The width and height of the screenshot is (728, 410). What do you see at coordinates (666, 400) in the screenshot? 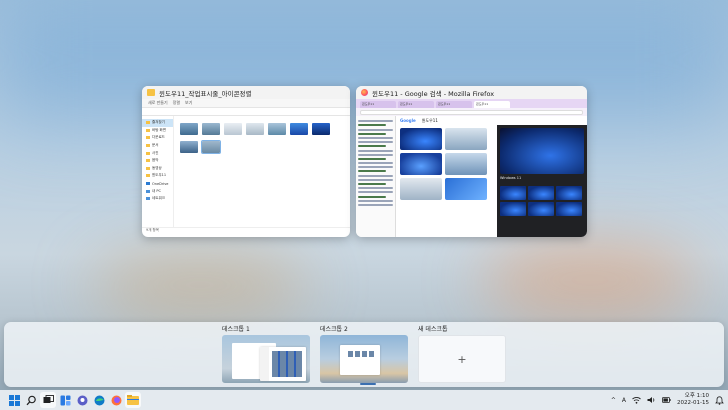
I see `battery-icon` at bounding box center [666, 400].